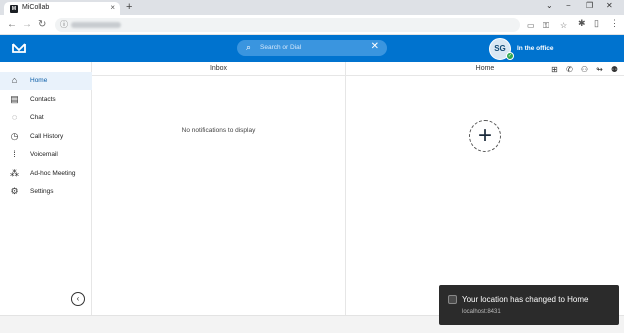  Describe the element at coordinates (584, 69) in the screenshot. I see `add-contact-icon: ⚇` at that location.